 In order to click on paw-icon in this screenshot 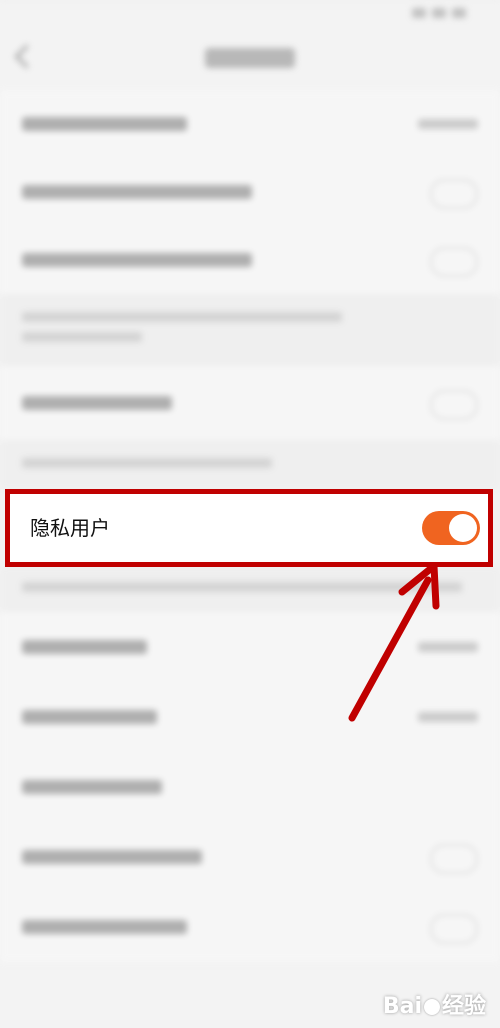, I will do `click(431, 1007)`.